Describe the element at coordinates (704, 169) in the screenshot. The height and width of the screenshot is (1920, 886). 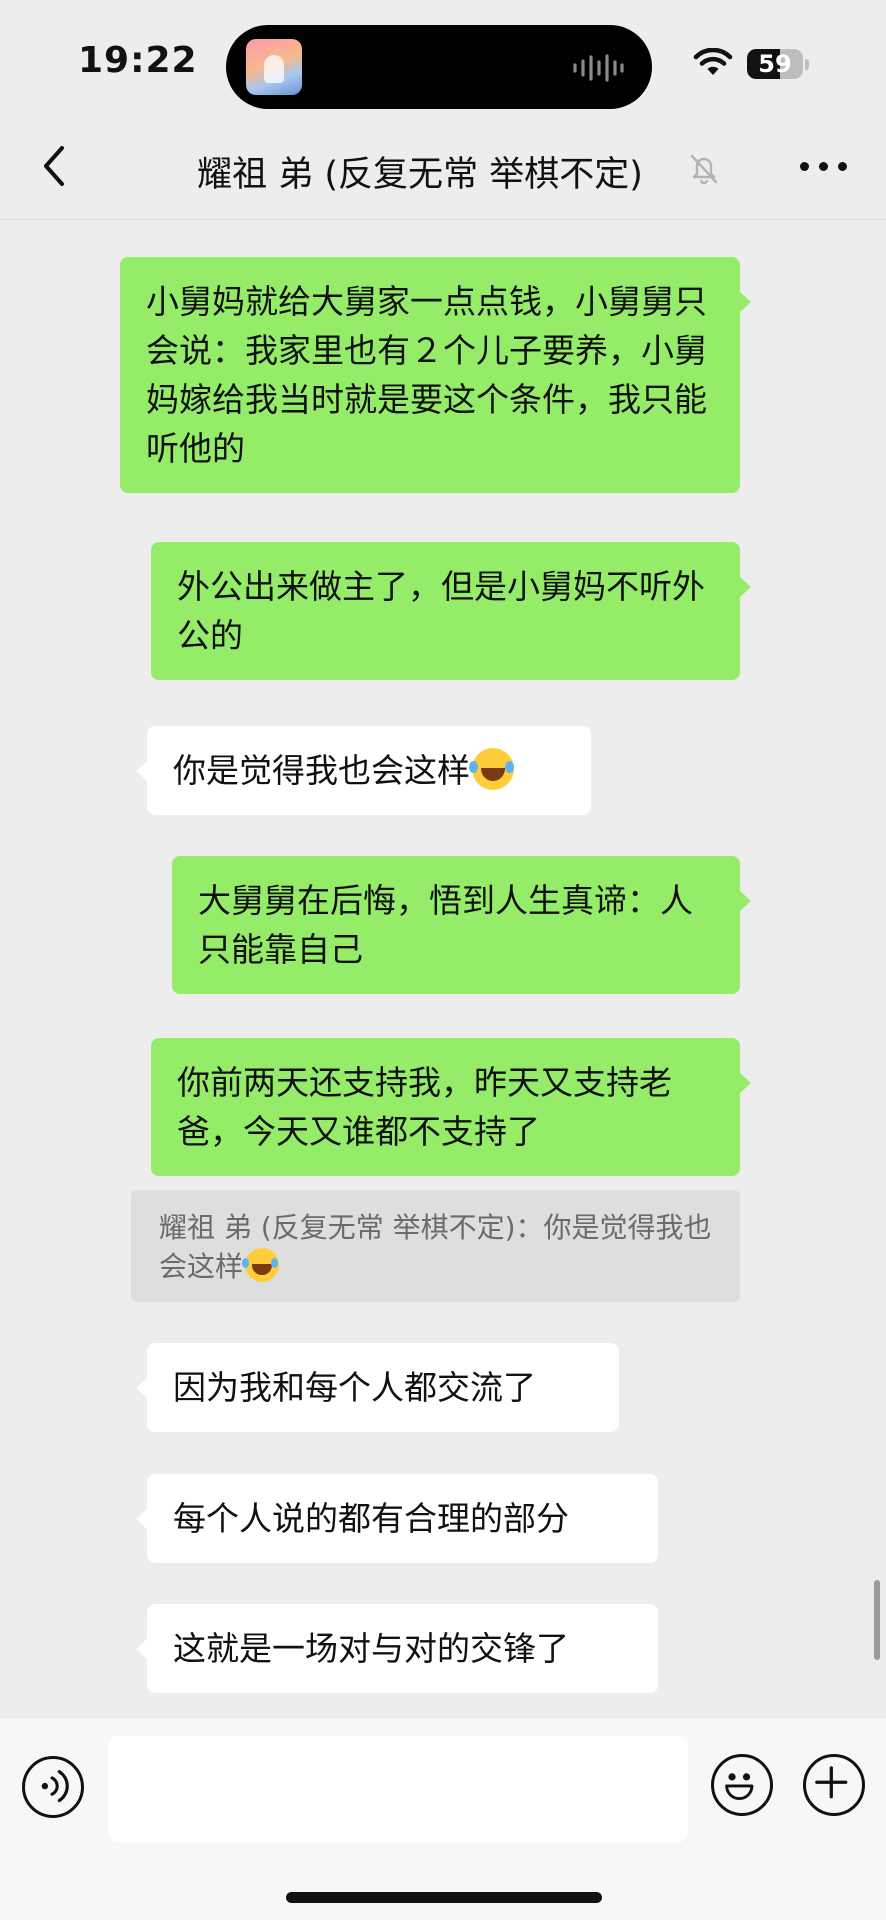
I see `bell-slash-icon` at that location.